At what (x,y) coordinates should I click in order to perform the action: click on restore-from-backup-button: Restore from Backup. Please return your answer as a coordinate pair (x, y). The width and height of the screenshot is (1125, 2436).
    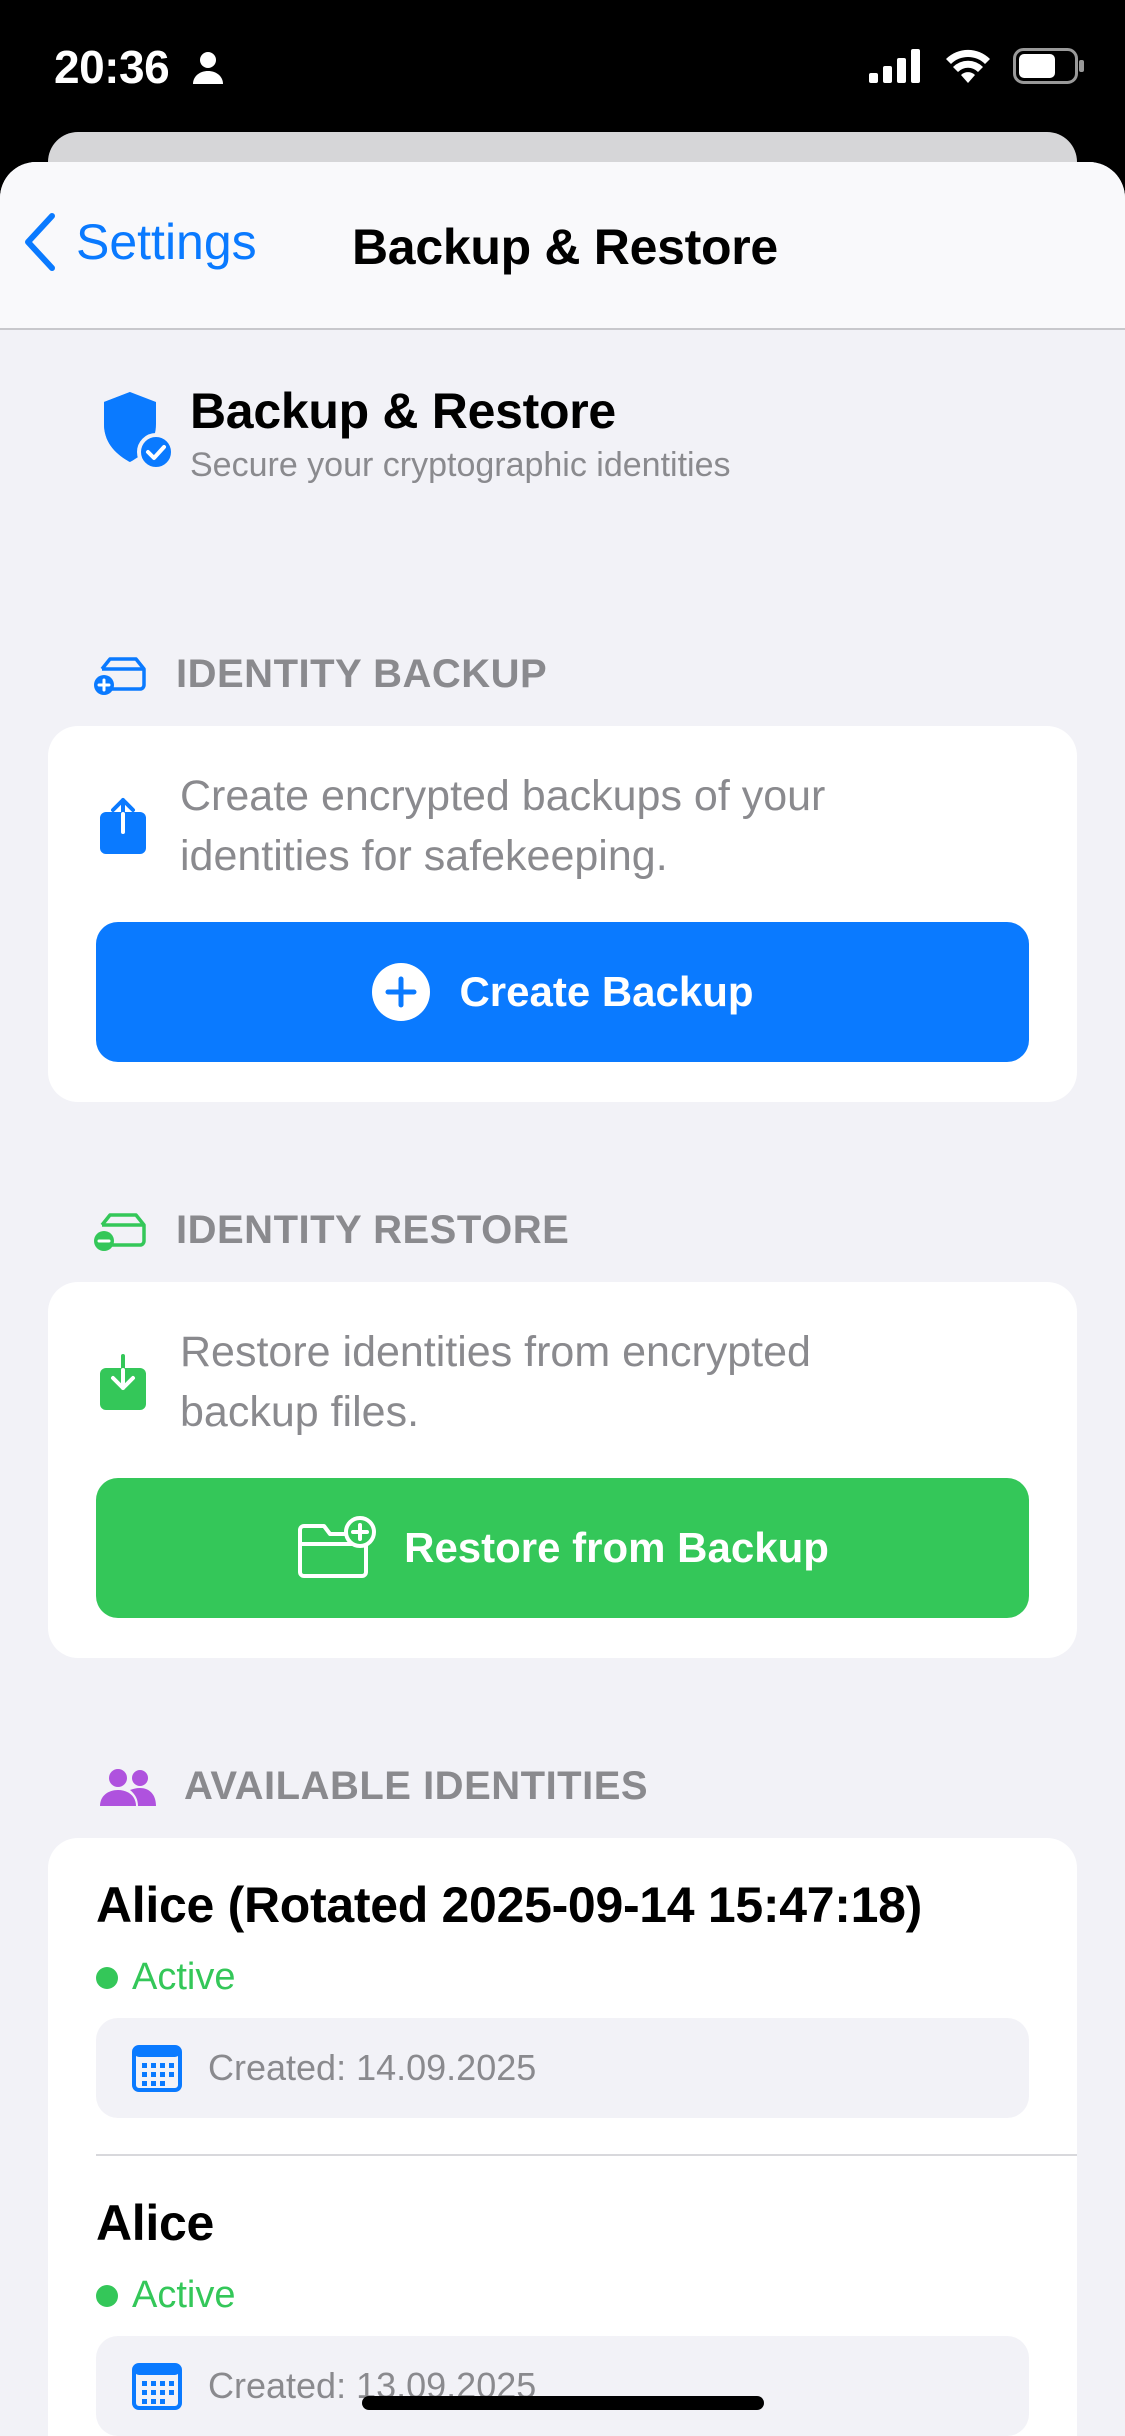
    Looking at the image, I should click on (562, 1548).